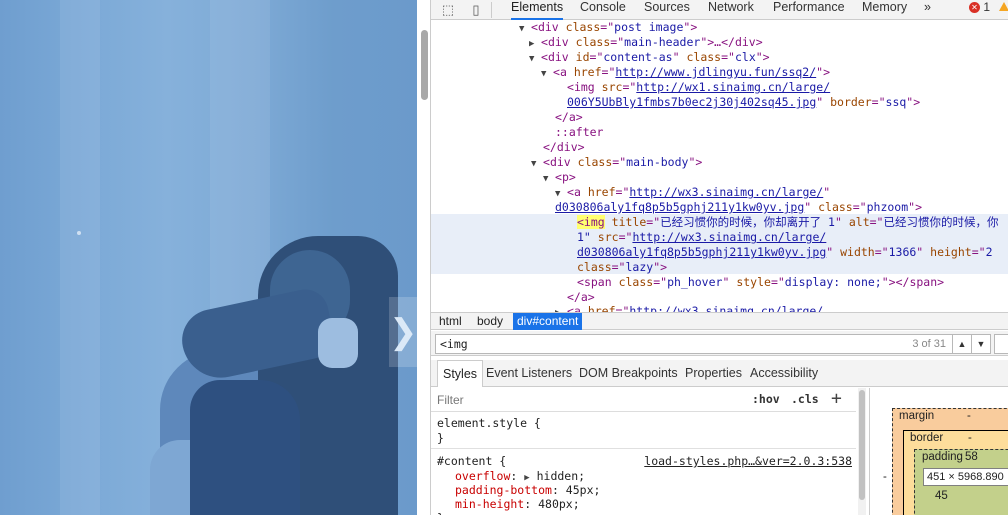 Image resolution: width=1008 pixels, height=515 pixels. Describe the element at coordinates (884, 10) in the screenshot. I see `tab-memory: Memory` at that location.